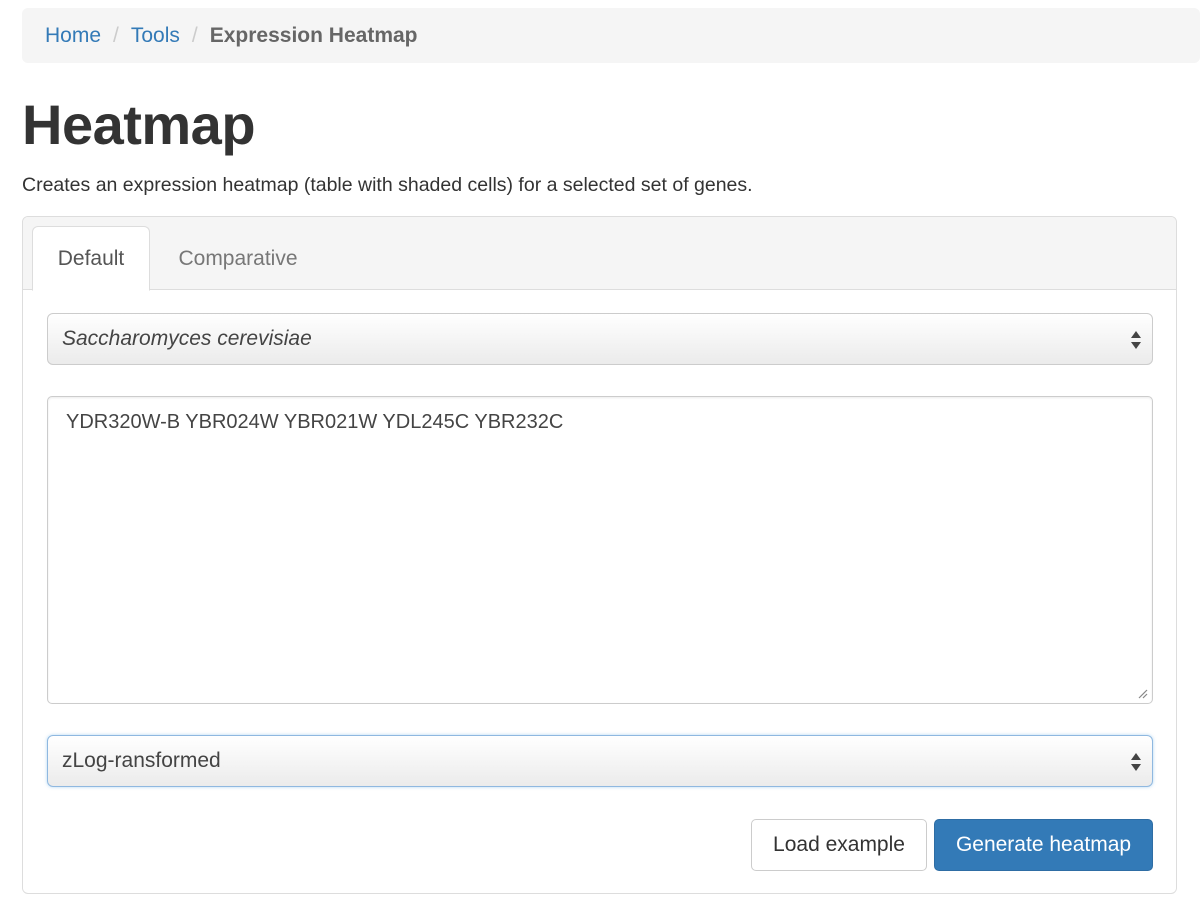 The width and height of the screenshot is (1200, 918). Describe the element at coordinates (141, 760) in the screenshot. I see `transform-select-value: zLog-ransformed` at that location.